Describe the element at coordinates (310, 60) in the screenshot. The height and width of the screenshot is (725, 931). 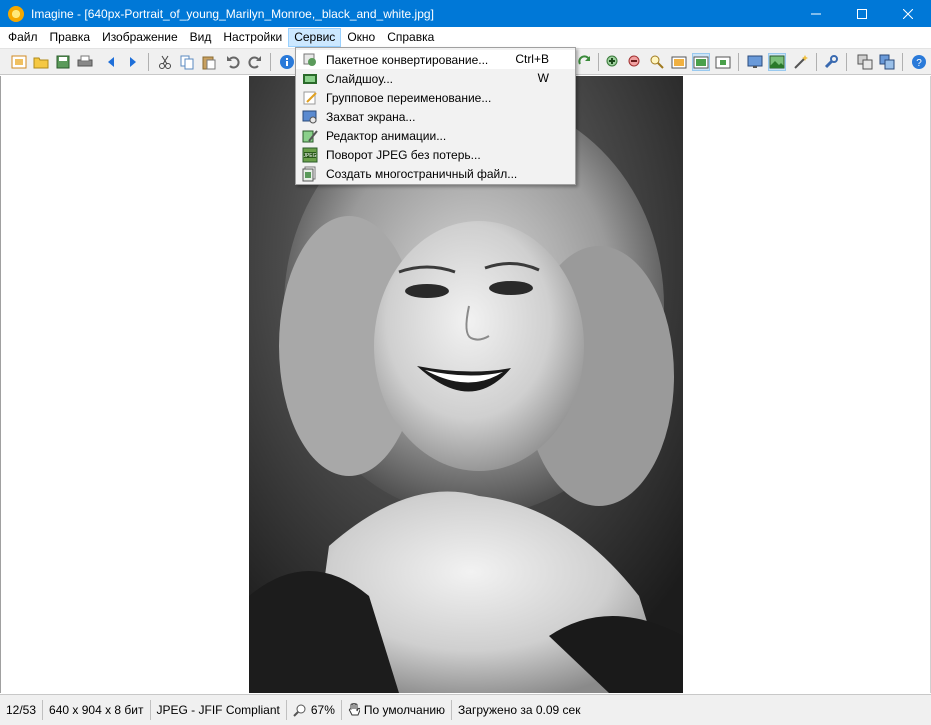
I see `batch-convert-icon` at that location.